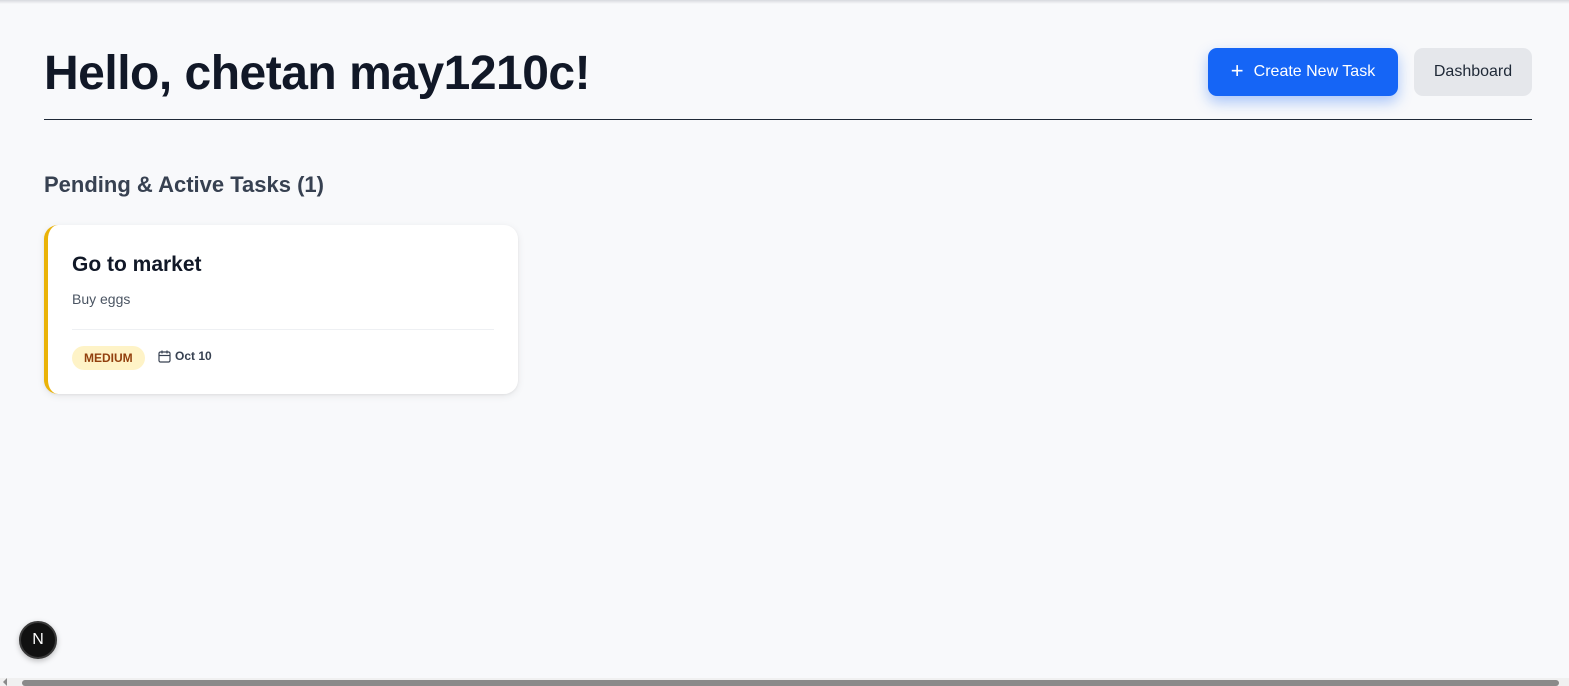  What do you see at coordinates (164, 356) in the screenshot?
I see `calendar-icon` at bounding box center [164, 356].